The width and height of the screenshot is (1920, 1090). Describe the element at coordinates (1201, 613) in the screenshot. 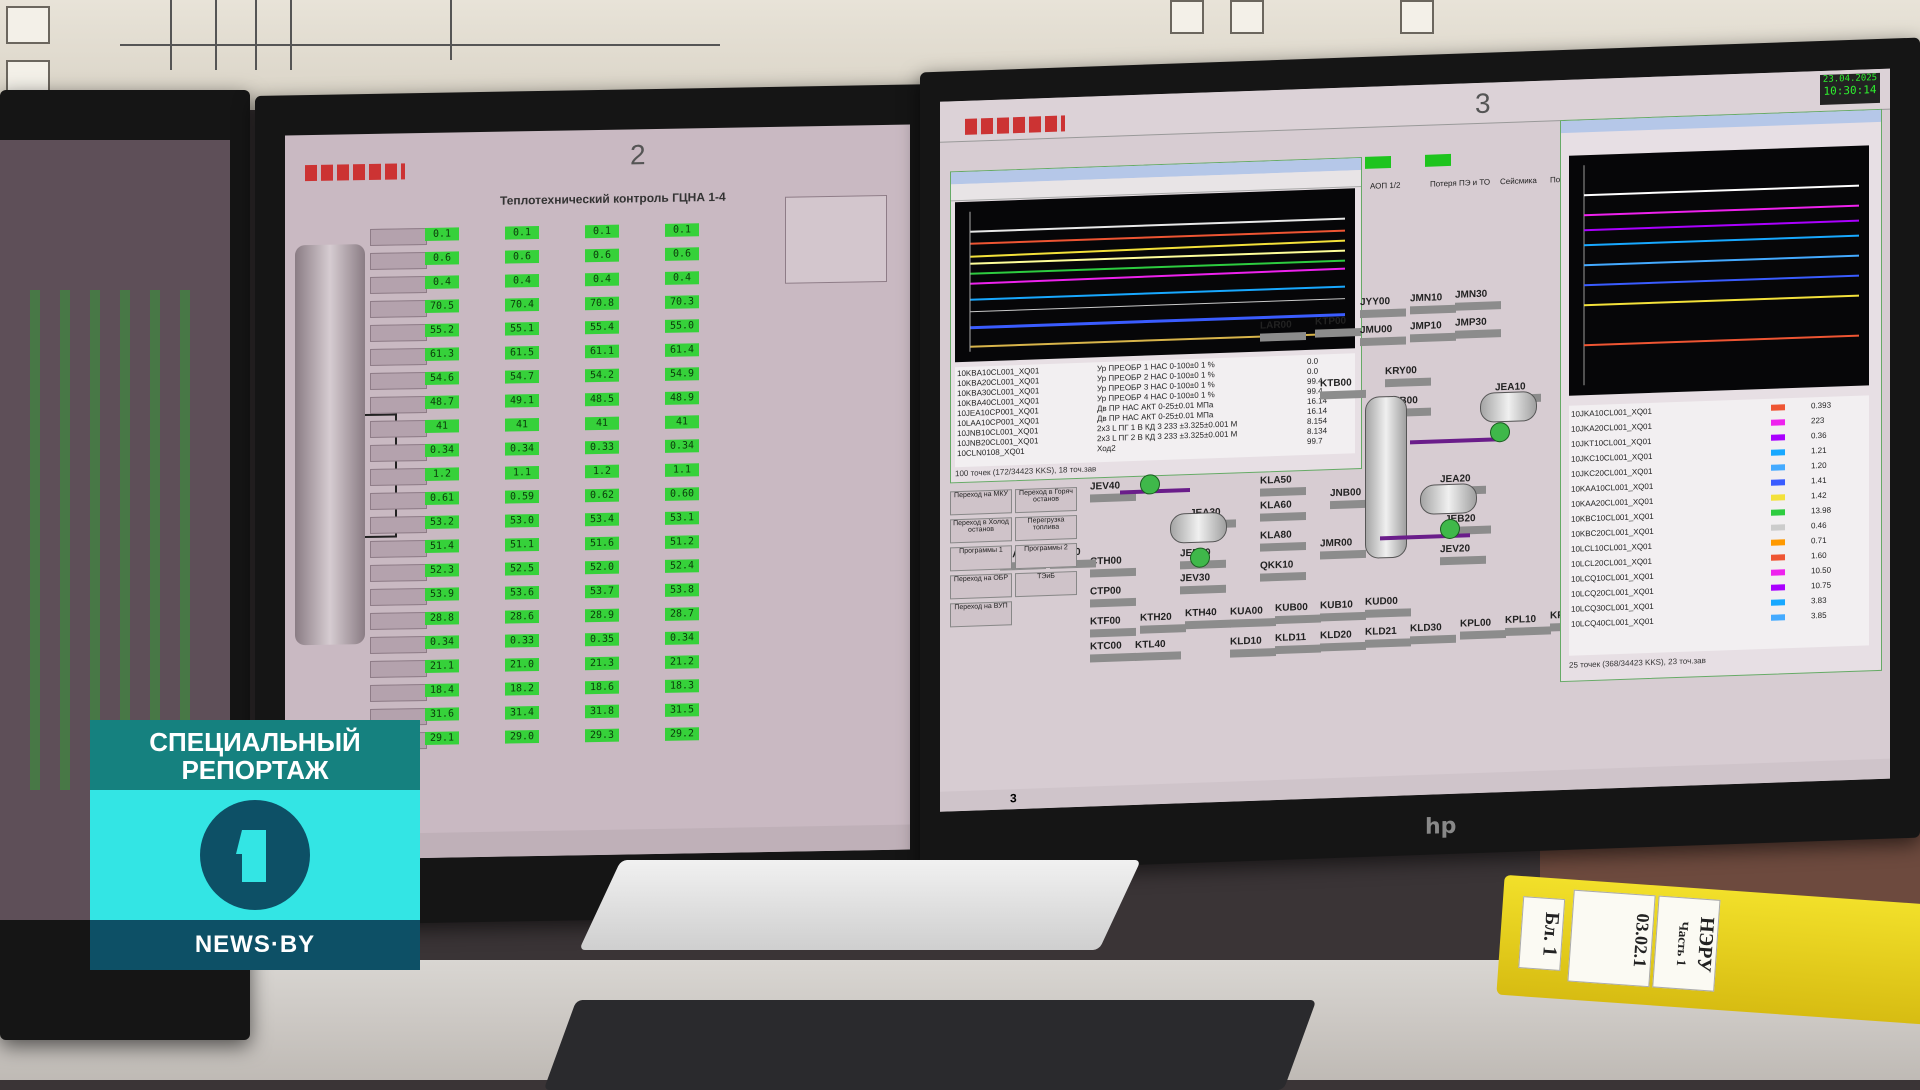

I see `plant-tag: KTH40` at that location.